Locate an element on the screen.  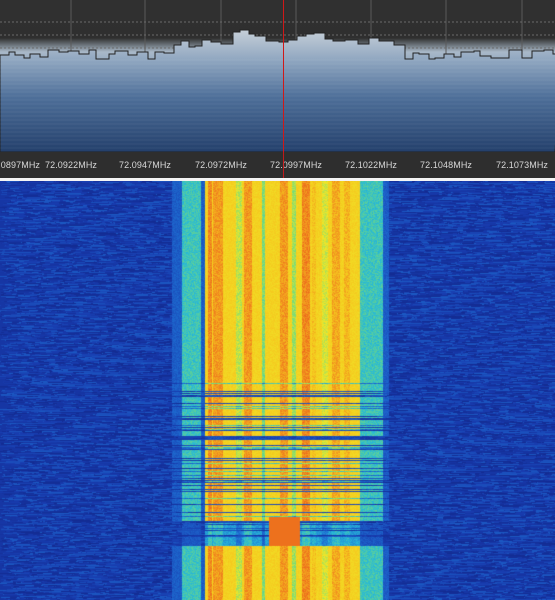
frequency-cursor-line is located at coordinates (283, 76).